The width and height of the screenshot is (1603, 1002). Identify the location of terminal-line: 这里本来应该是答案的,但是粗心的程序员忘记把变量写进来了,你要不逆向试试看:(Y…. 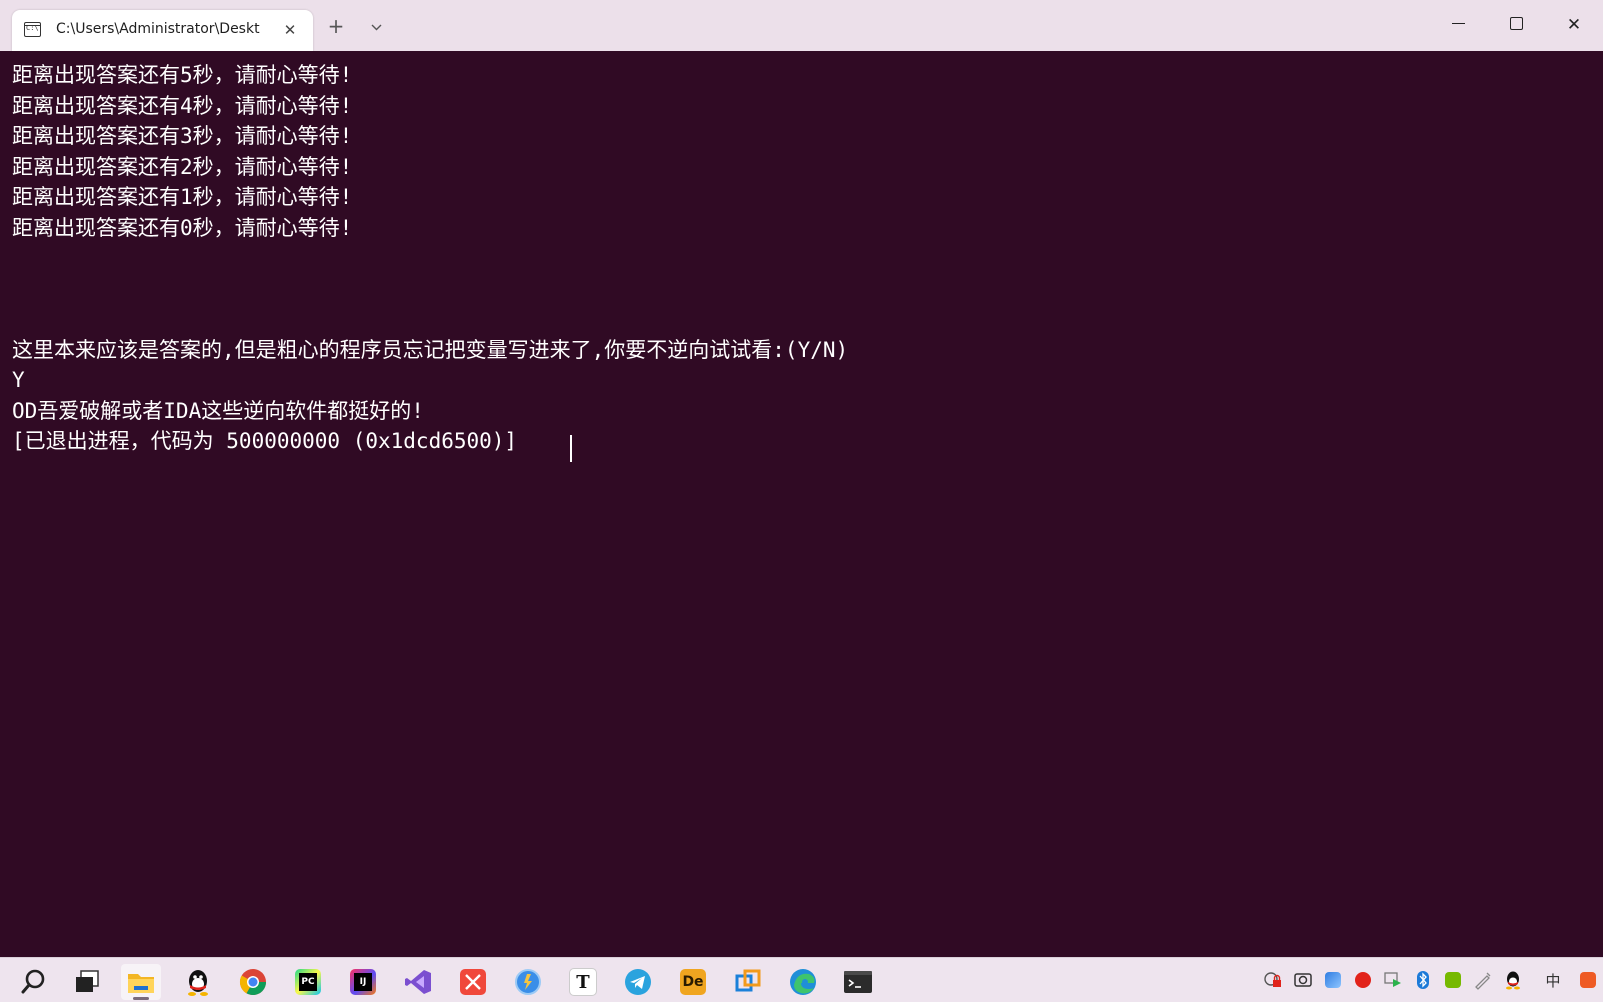
(430, 350).